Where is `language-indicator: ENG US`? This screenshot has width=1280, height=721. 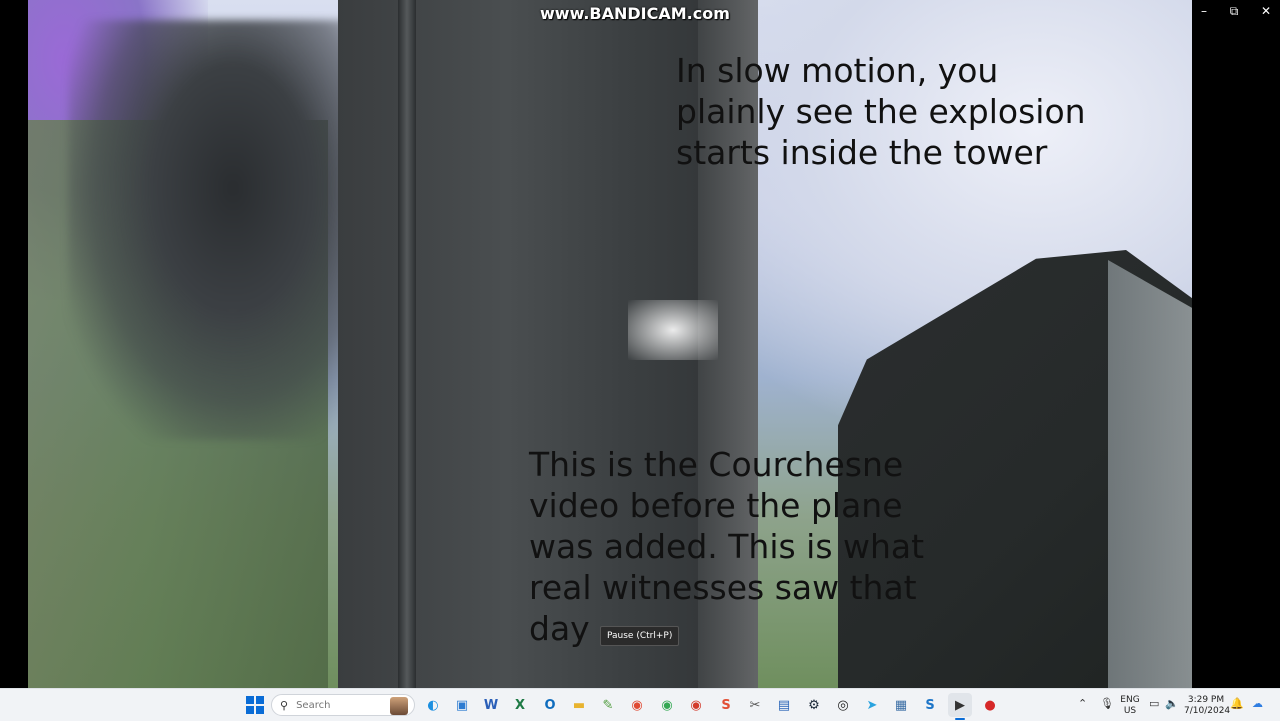
language-indicator: ENG US is located at coordinates (1130, 706).